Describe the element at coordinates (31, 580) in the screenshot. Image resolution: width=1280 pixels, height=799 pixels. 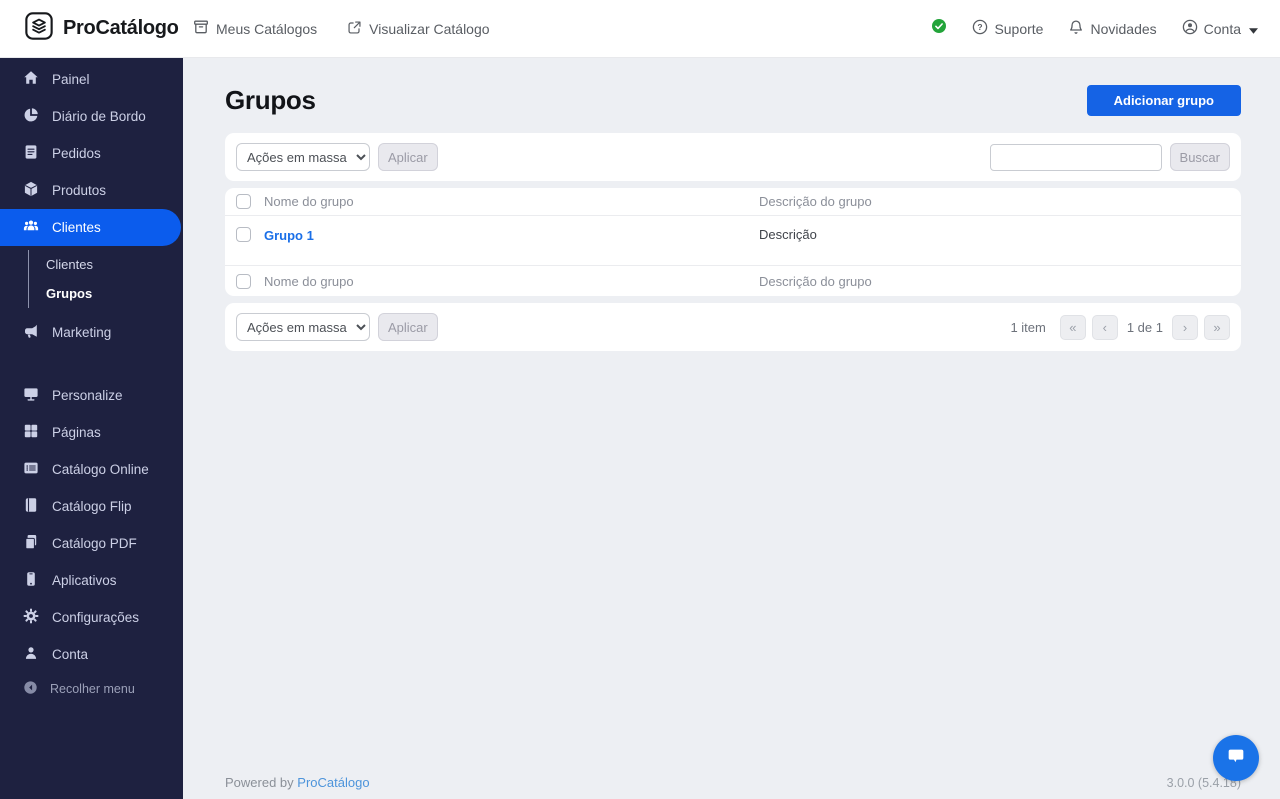
I see `phone-icon` at that location.